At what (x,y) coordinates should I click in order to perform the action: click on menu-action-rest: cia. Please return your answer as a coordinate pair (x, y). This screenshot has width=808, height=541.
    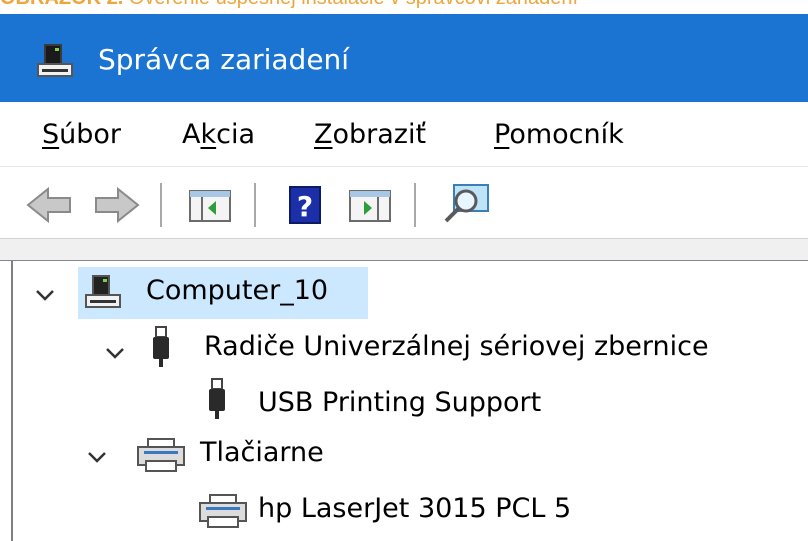
    Looking at the image, I should click on (236, 134).